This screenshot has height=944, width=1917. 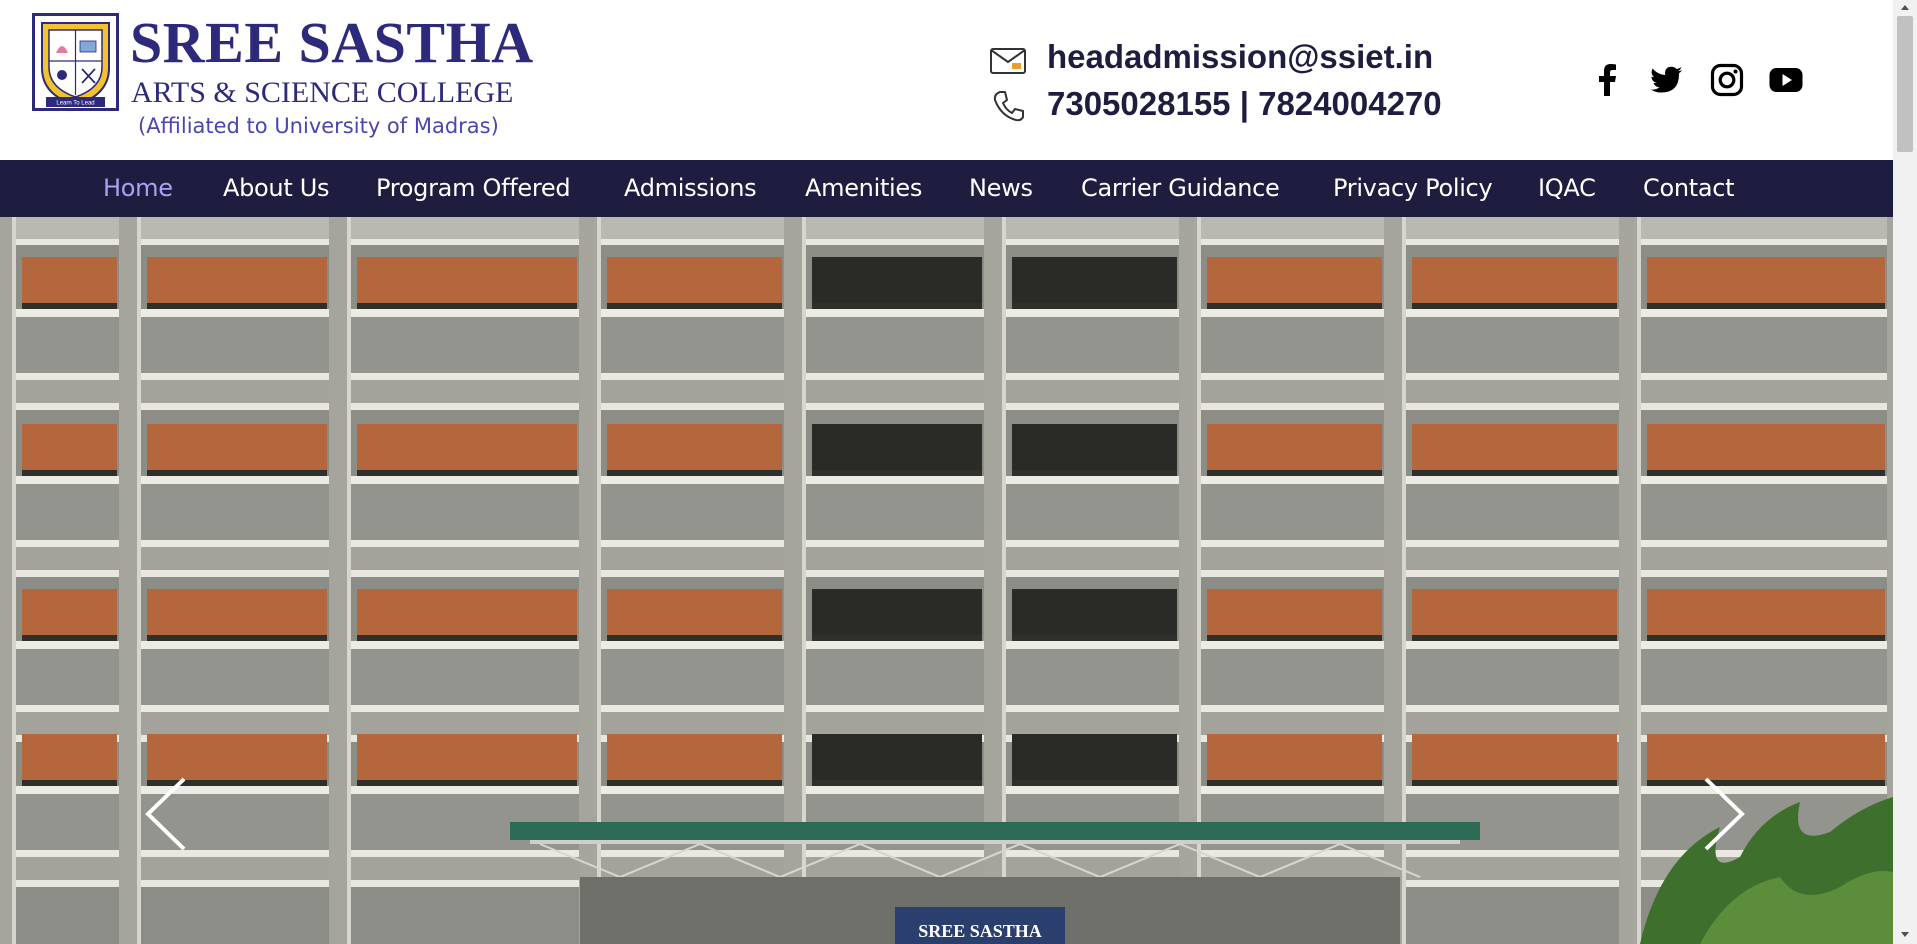 What do you see at coordinates (322, 92) in the screenshot?
I see `college-subtitle: ARTS & SCIENCE COLLEGE` at bounding box center [322, 92].